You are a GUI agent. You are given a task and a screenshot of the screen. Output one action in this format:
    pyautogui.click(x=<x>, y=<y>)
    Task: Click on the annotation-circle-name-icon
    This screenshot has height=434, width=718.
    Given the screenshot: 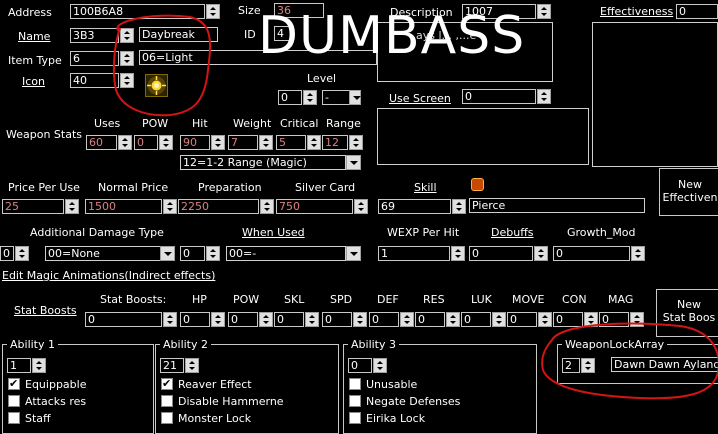 What is the action you would take?
    pyautogui.click(x=161, y=65)
    